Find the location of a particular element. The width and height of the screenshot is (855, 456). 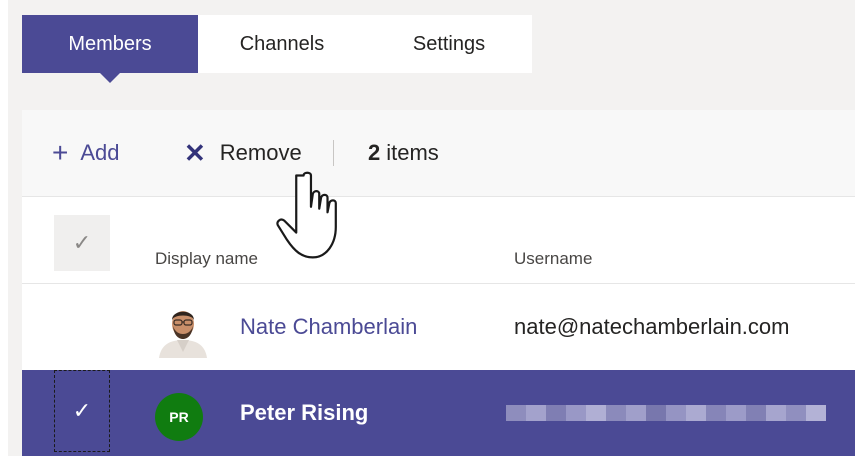

member-name: Nate Chamberlain is located at coordinates (328, 327).